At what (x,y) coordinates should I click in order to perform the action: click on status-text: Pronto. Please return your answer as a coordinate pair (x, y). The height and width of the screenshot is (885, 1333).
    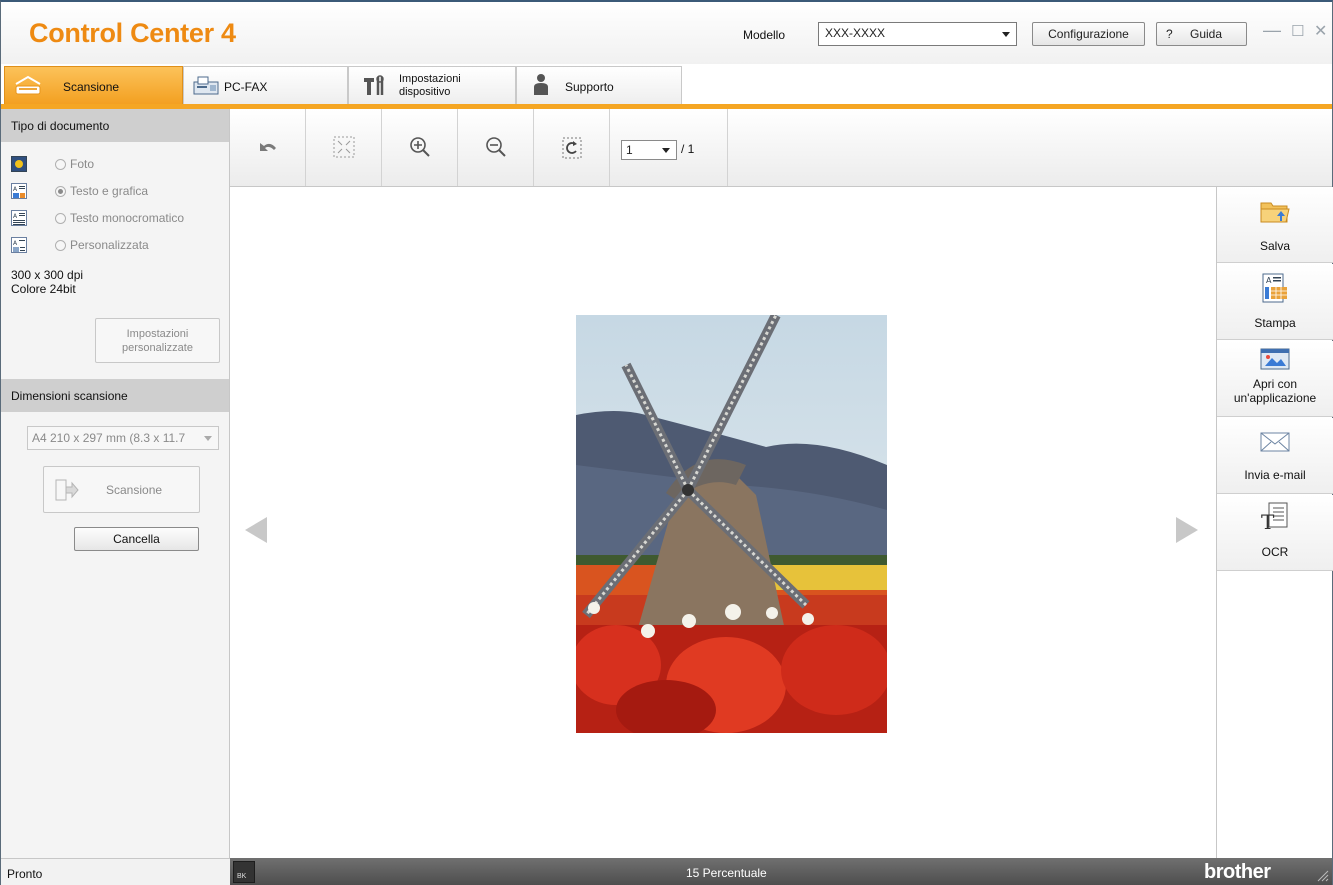
    Looking at the image, I should click on (25, 874).